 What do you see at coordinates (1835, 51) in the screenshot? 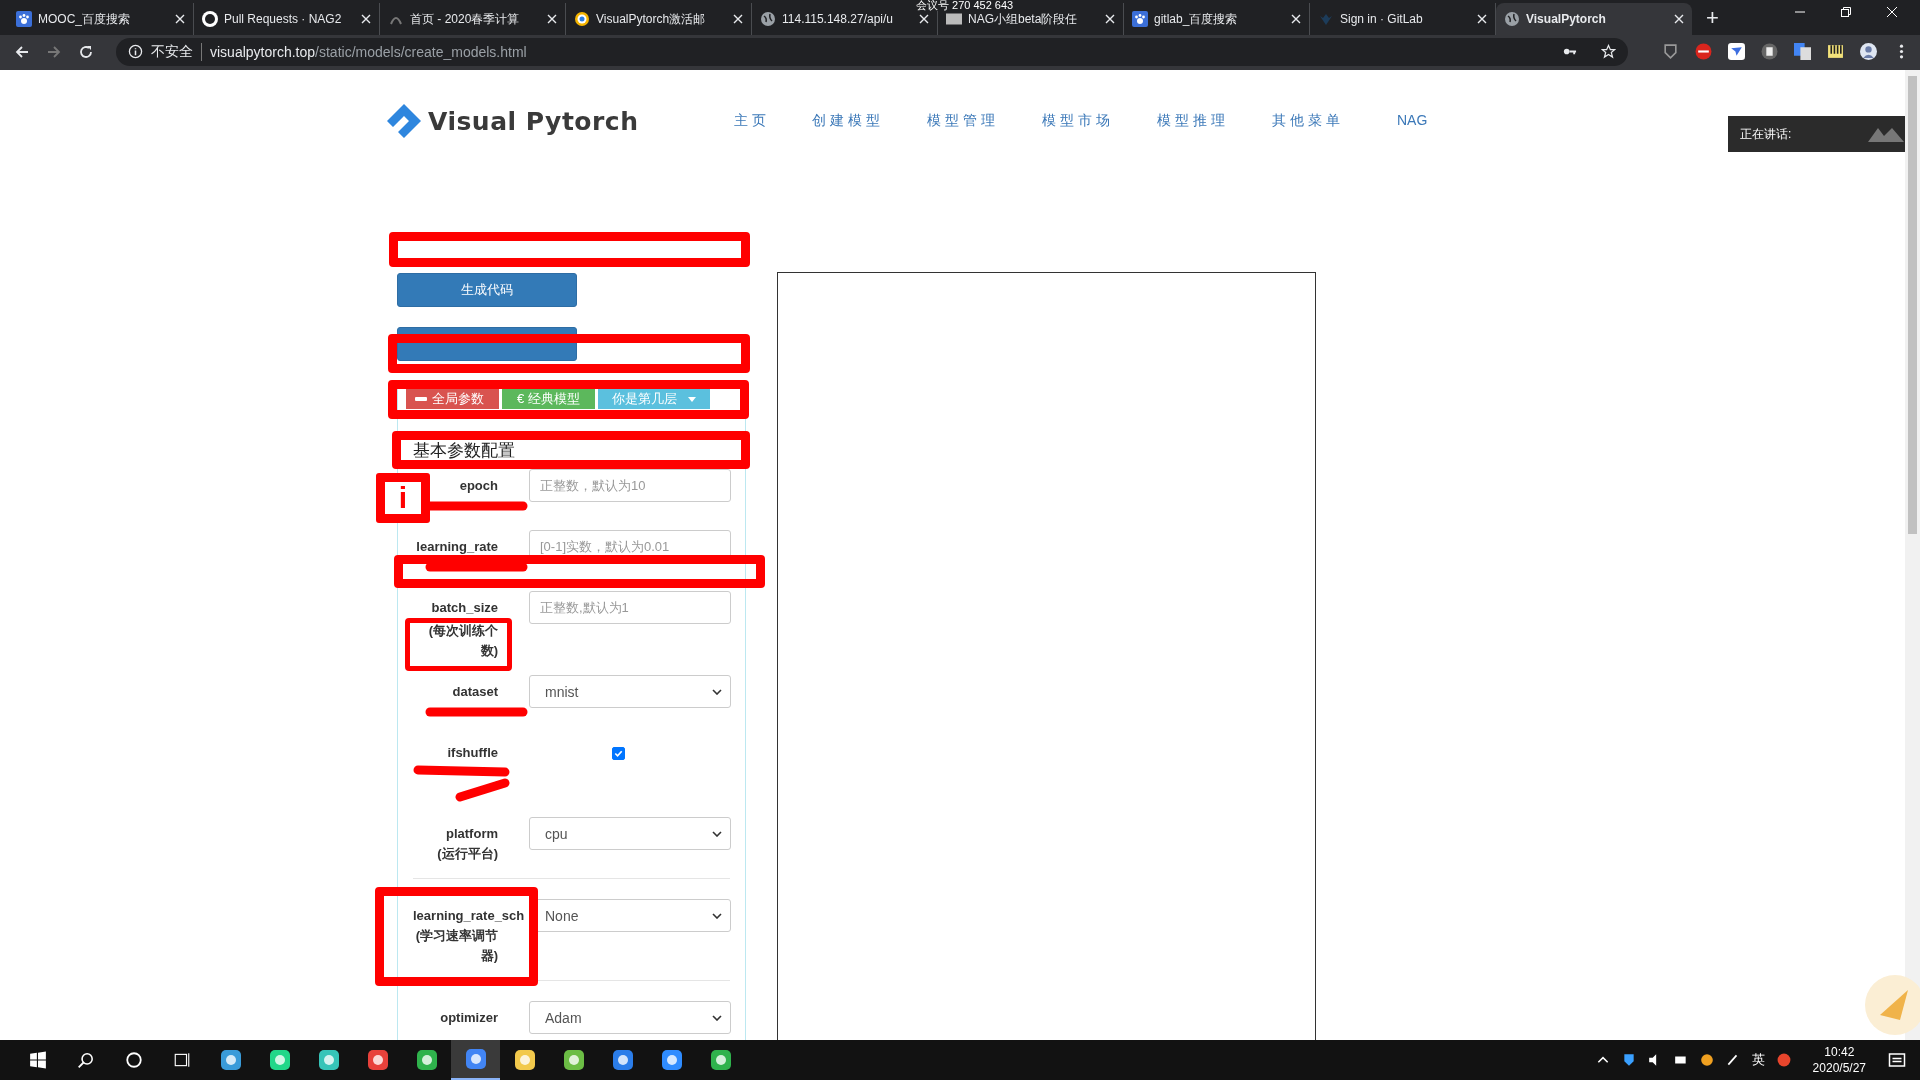
I see `piano-icon` at bounding box center [1835, 51].